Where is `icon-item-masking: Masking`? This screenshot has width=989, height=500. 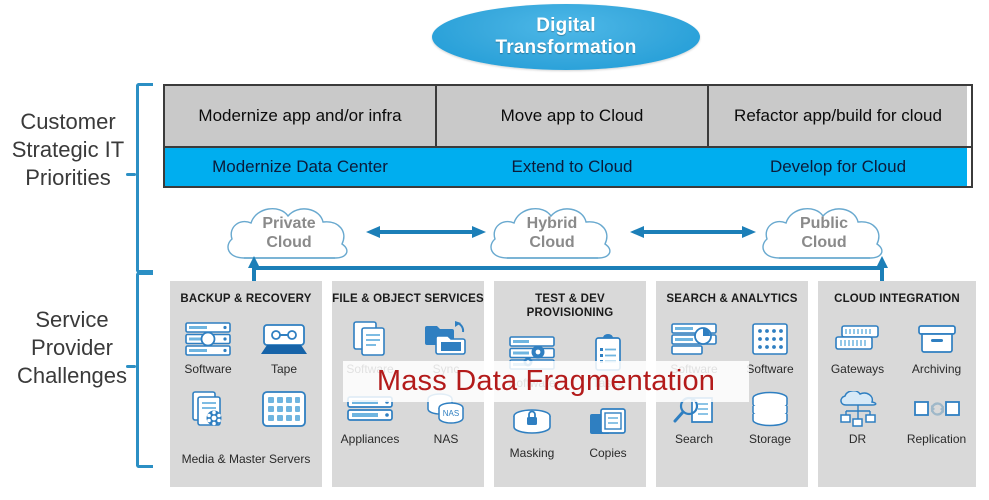
icon-item-masking: Masking is located at coordinates (532, 433).